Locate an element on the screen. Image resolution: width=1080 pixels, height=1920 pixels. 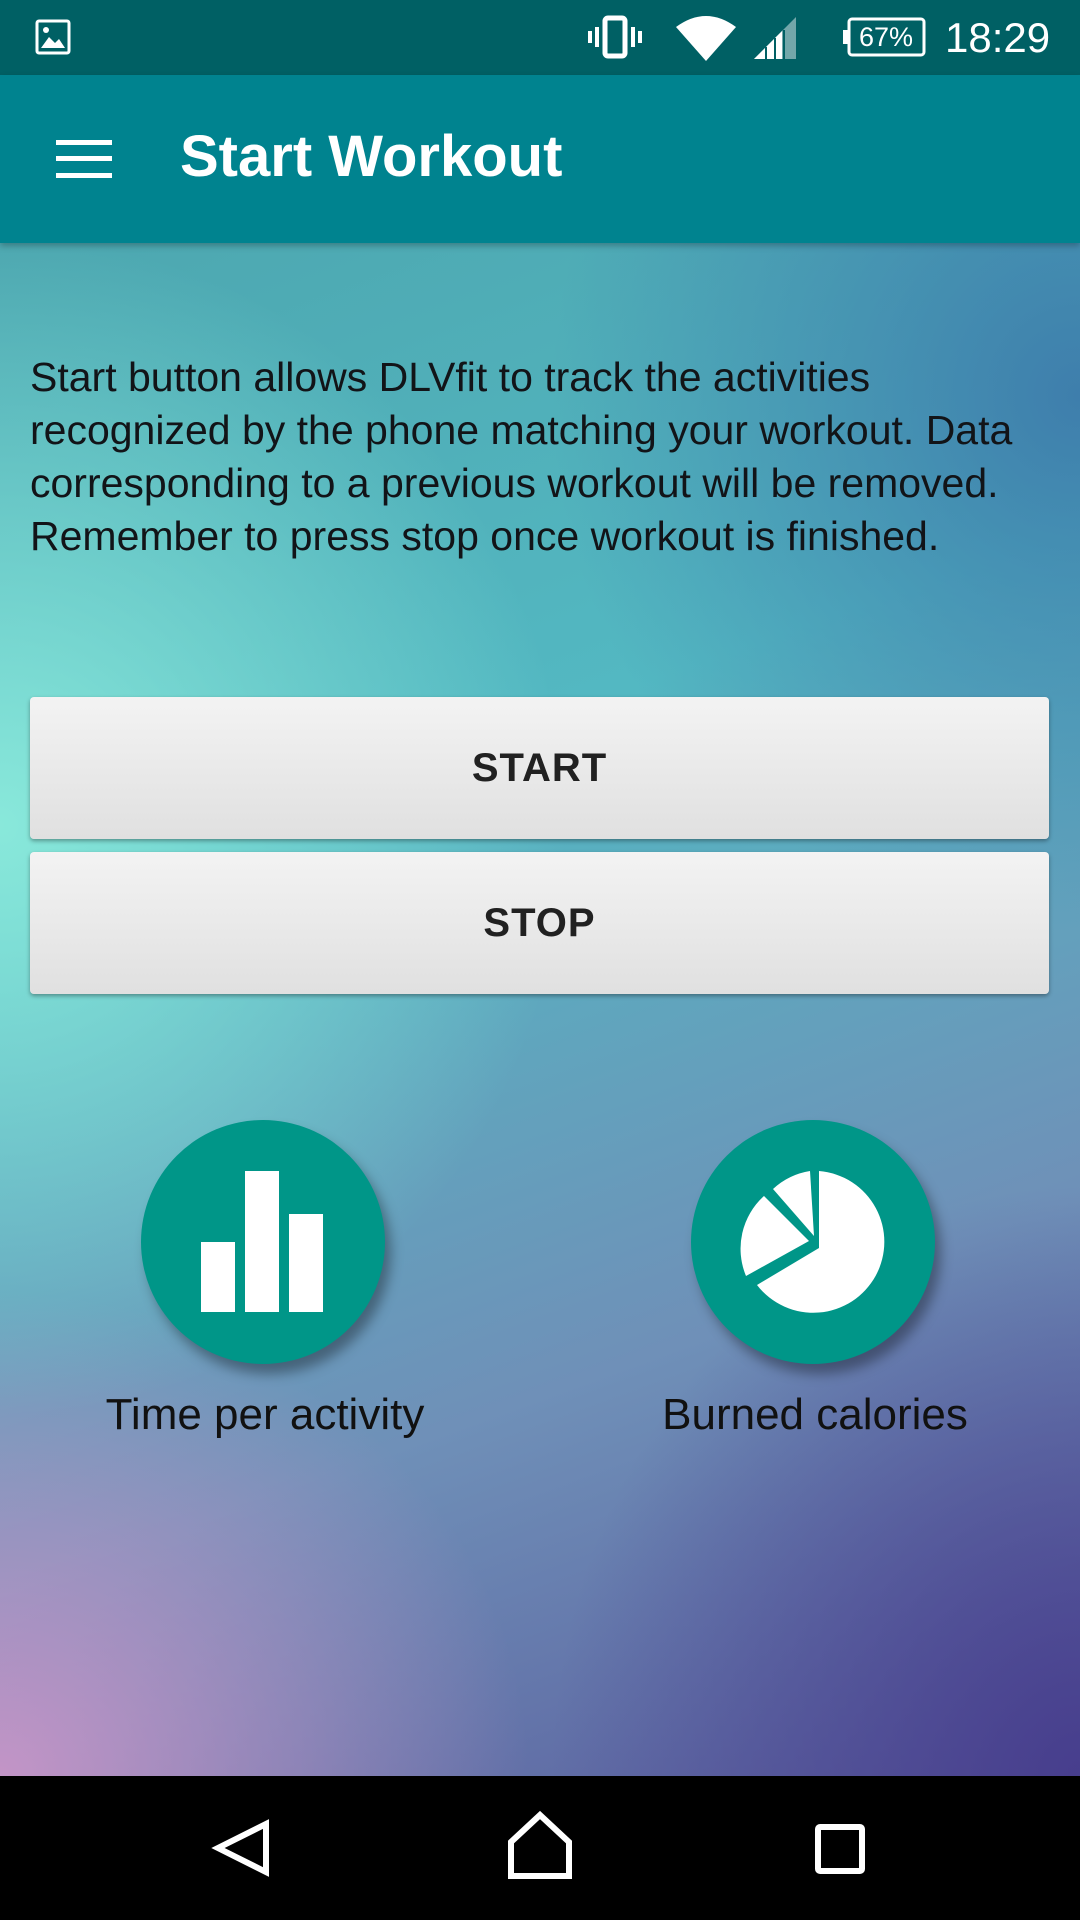
start-button: START is located at coordinates (539, 768).